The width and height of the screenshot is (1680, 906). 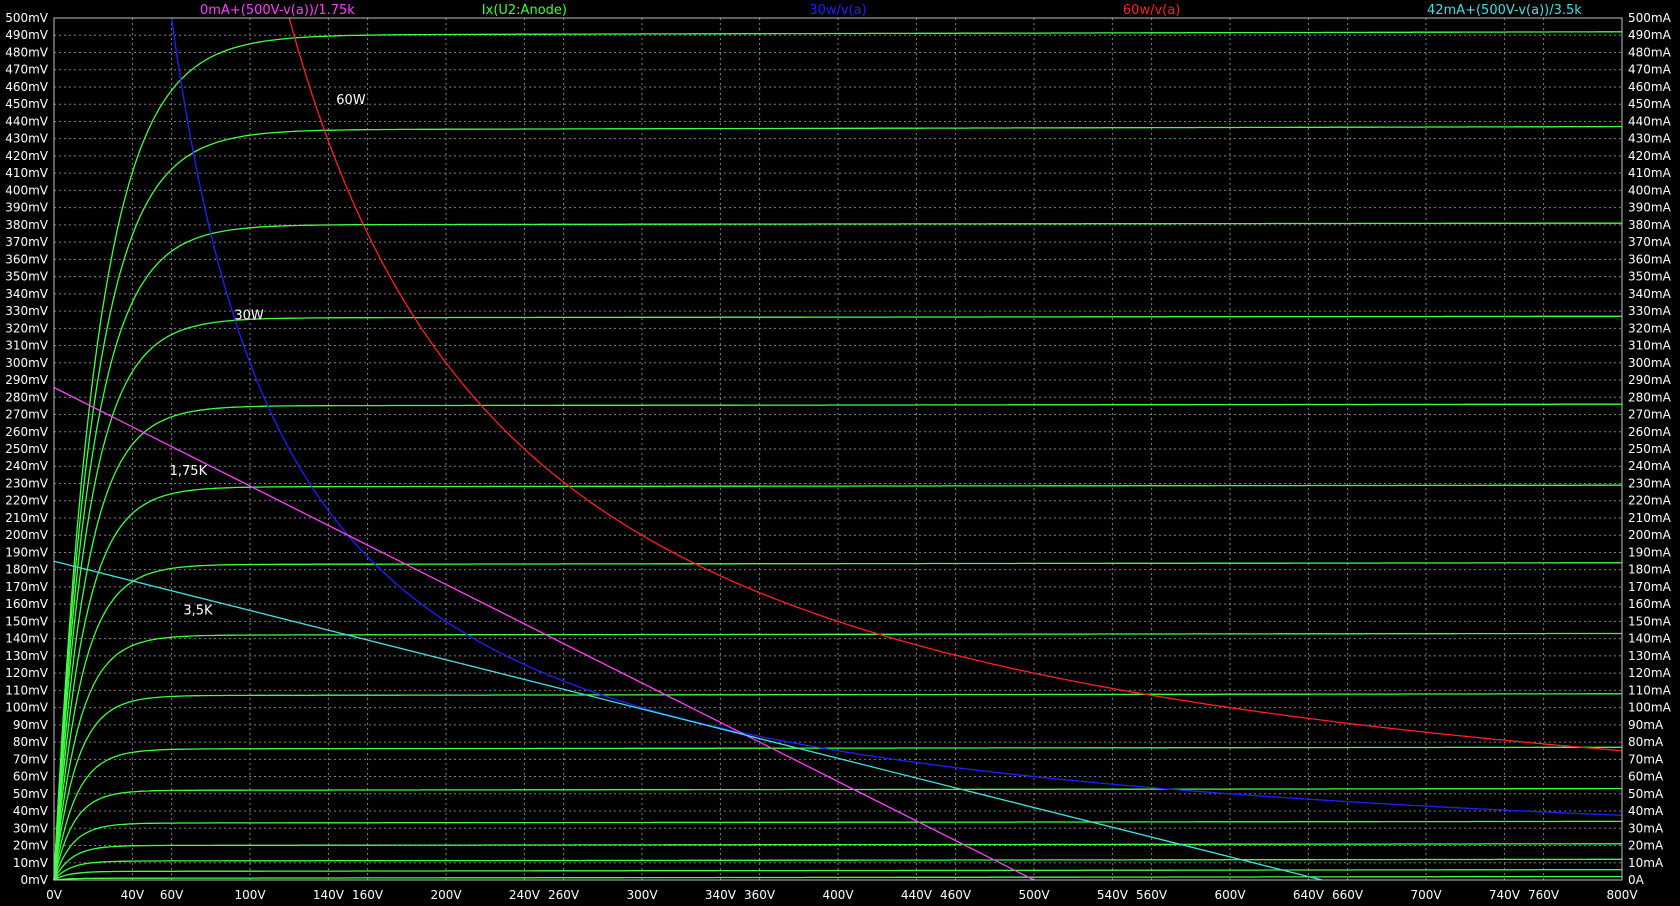 What do you see at coordinates (27, 570) in the screenshot?
I see `y-left-tick-label: 180mV` at bounding box center [27, 570].